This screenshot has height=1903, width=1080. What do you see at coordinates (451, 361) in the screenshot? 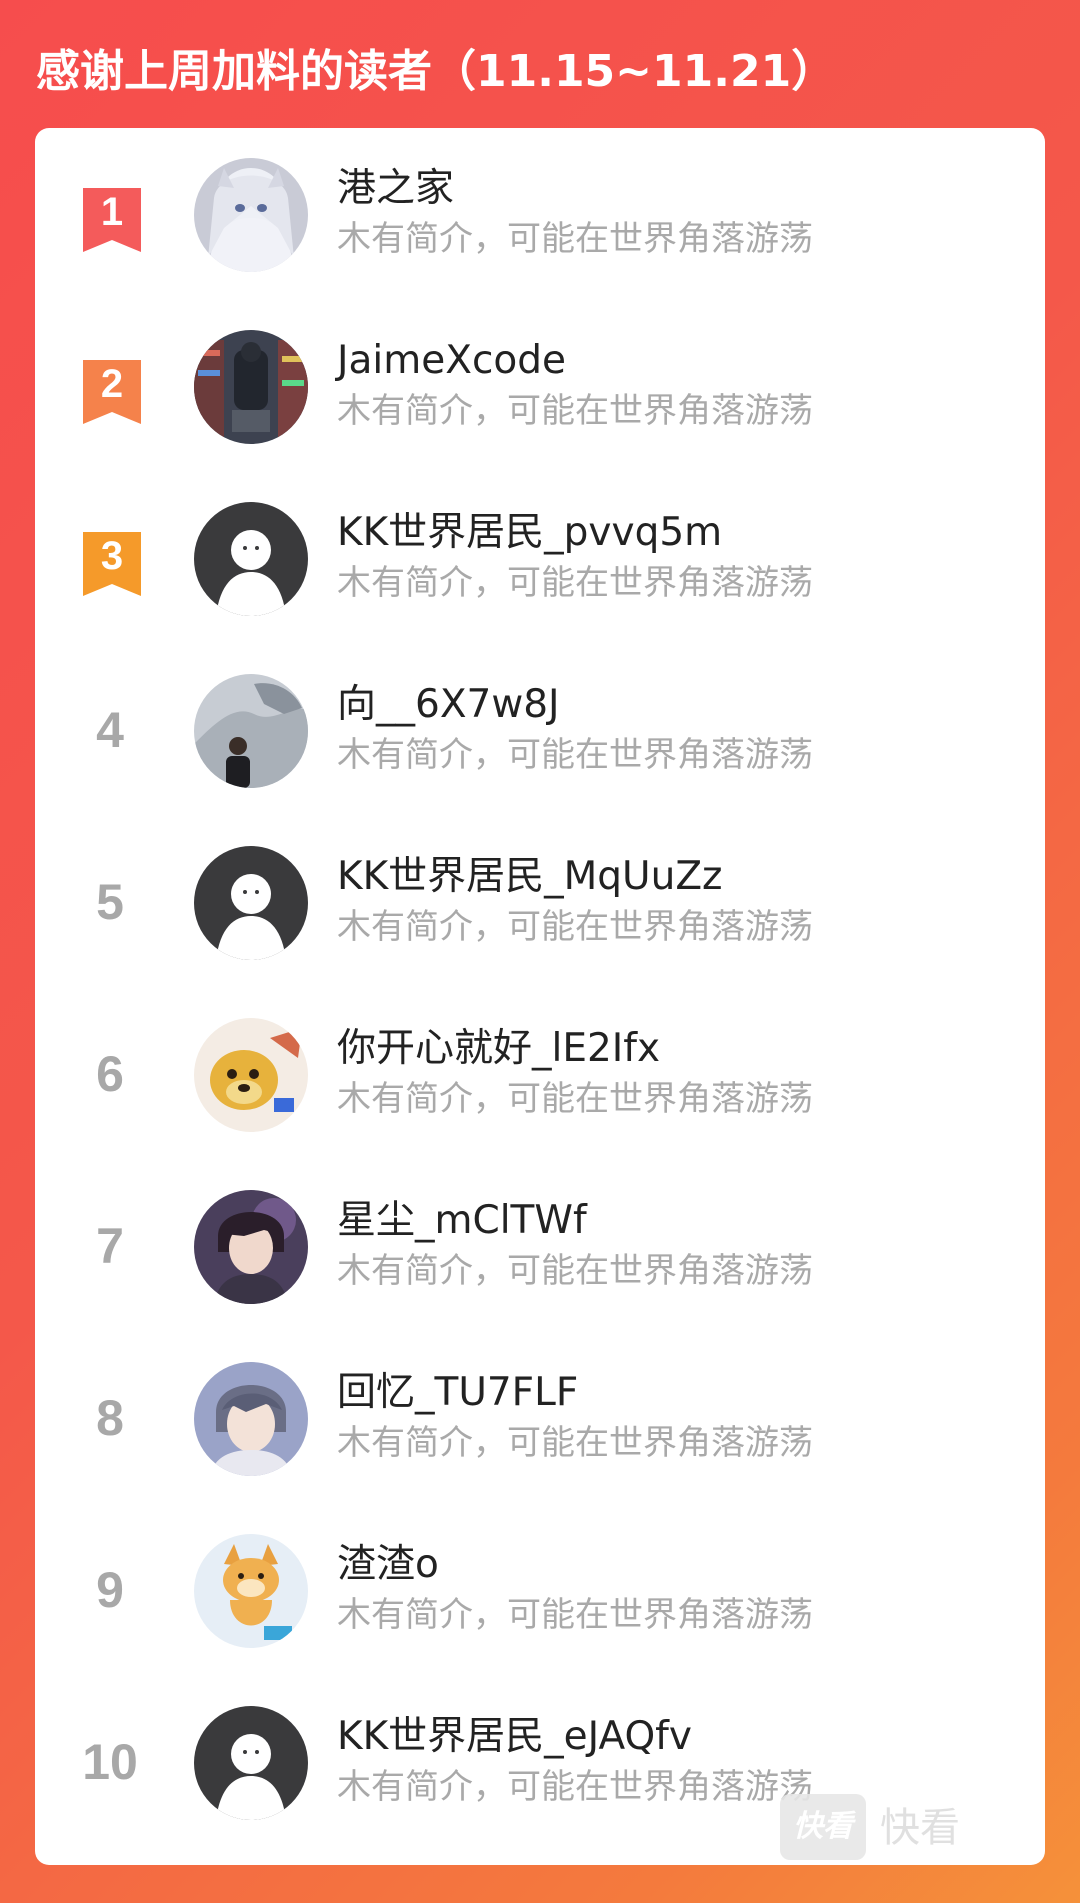
I see `reader-name: JaimeXcode` at bounding box center [451, 361].